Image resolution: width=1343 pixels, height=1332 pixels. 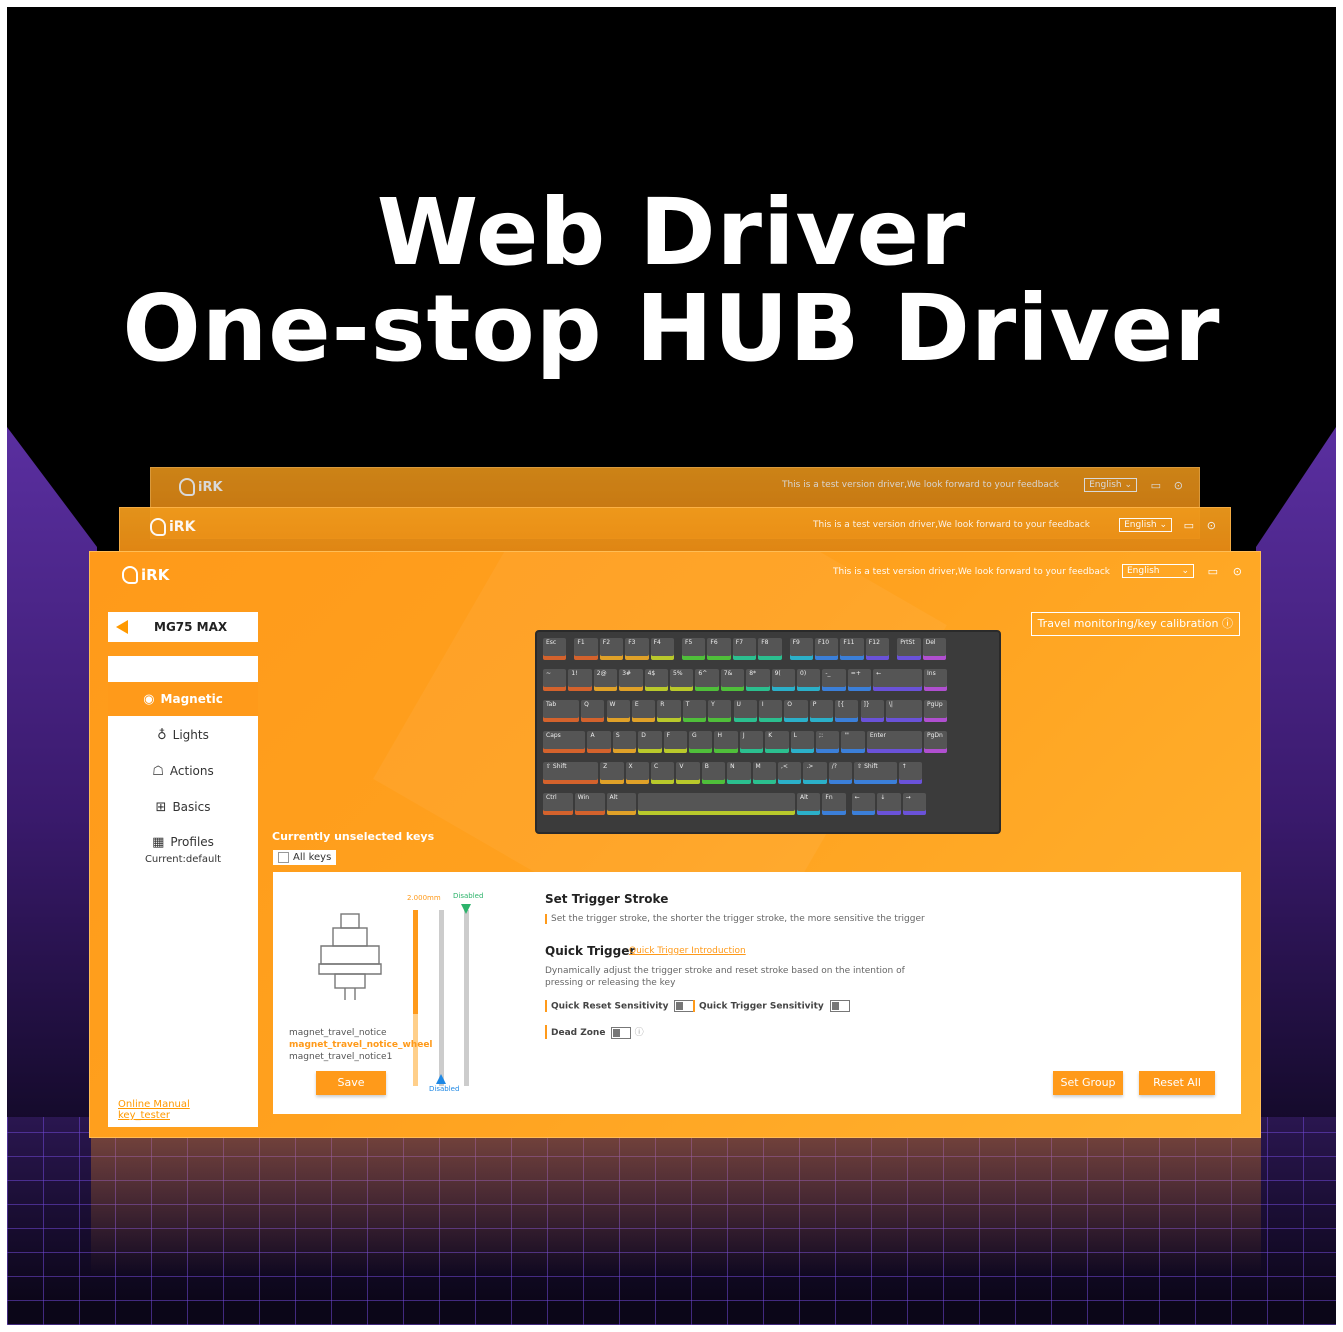 I want to click on keyboard-key: ↑, so click(x=910, y=773).